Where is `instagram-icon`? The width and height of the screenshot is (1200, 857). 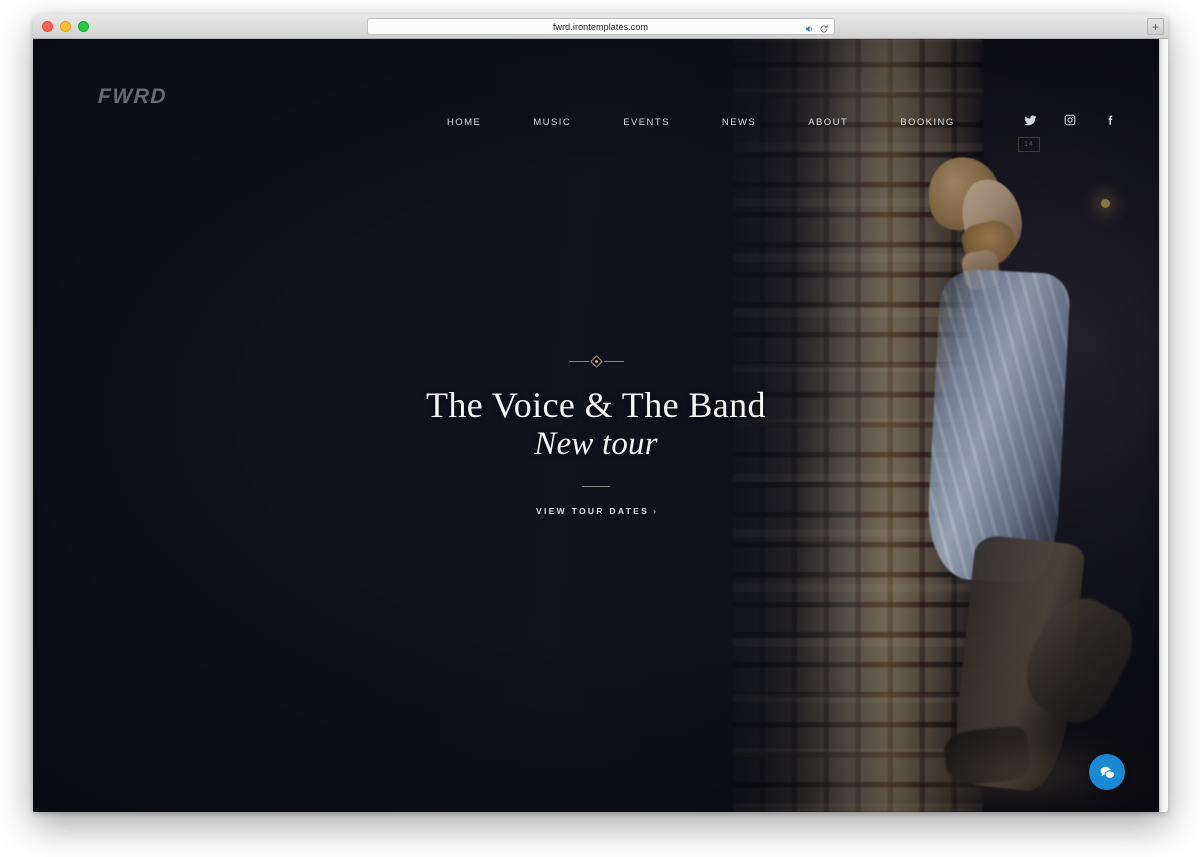
instagram-icon is located at coordinates (1070, 120).